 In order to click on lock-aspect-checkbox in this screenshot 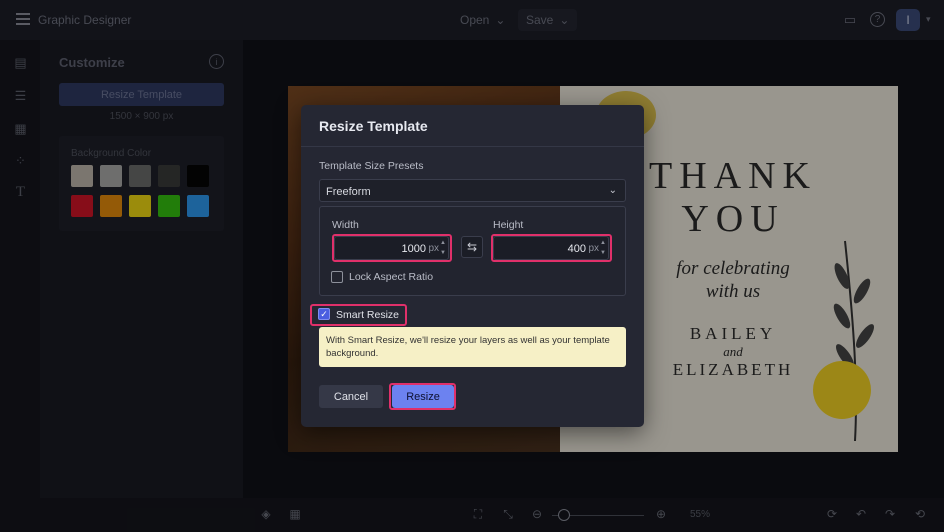, I will do `click(337, 277)`.